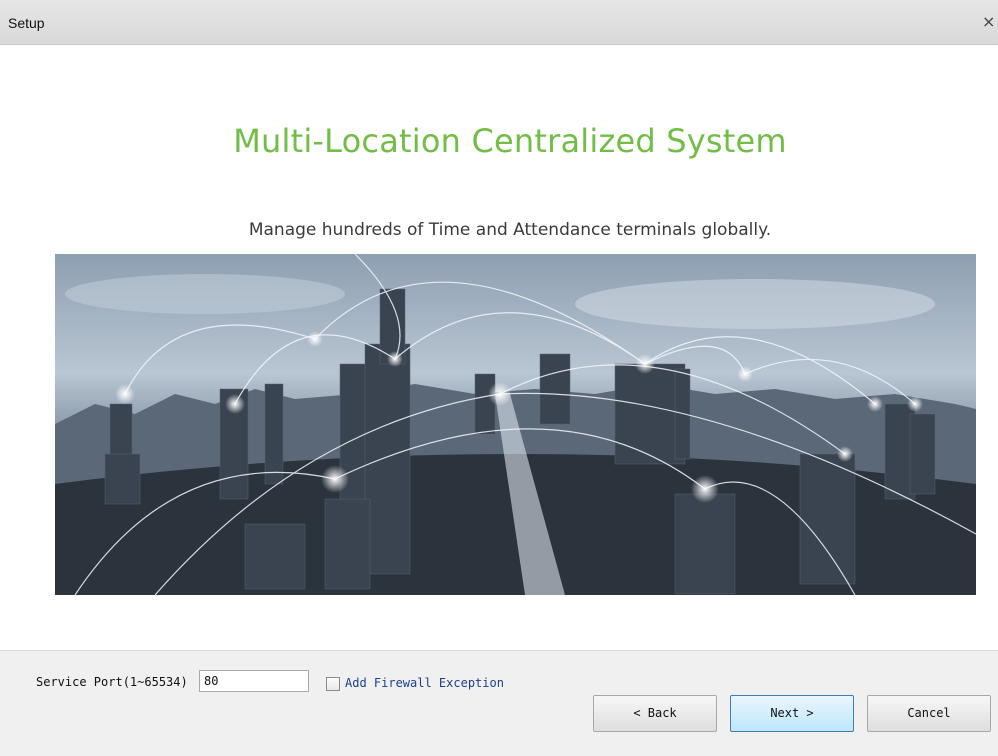 This screenshot has height=756, width=998. Describe the element at coordinates (499, 22) in the screenshot. I see `title-bar: Setup ×` at that location.